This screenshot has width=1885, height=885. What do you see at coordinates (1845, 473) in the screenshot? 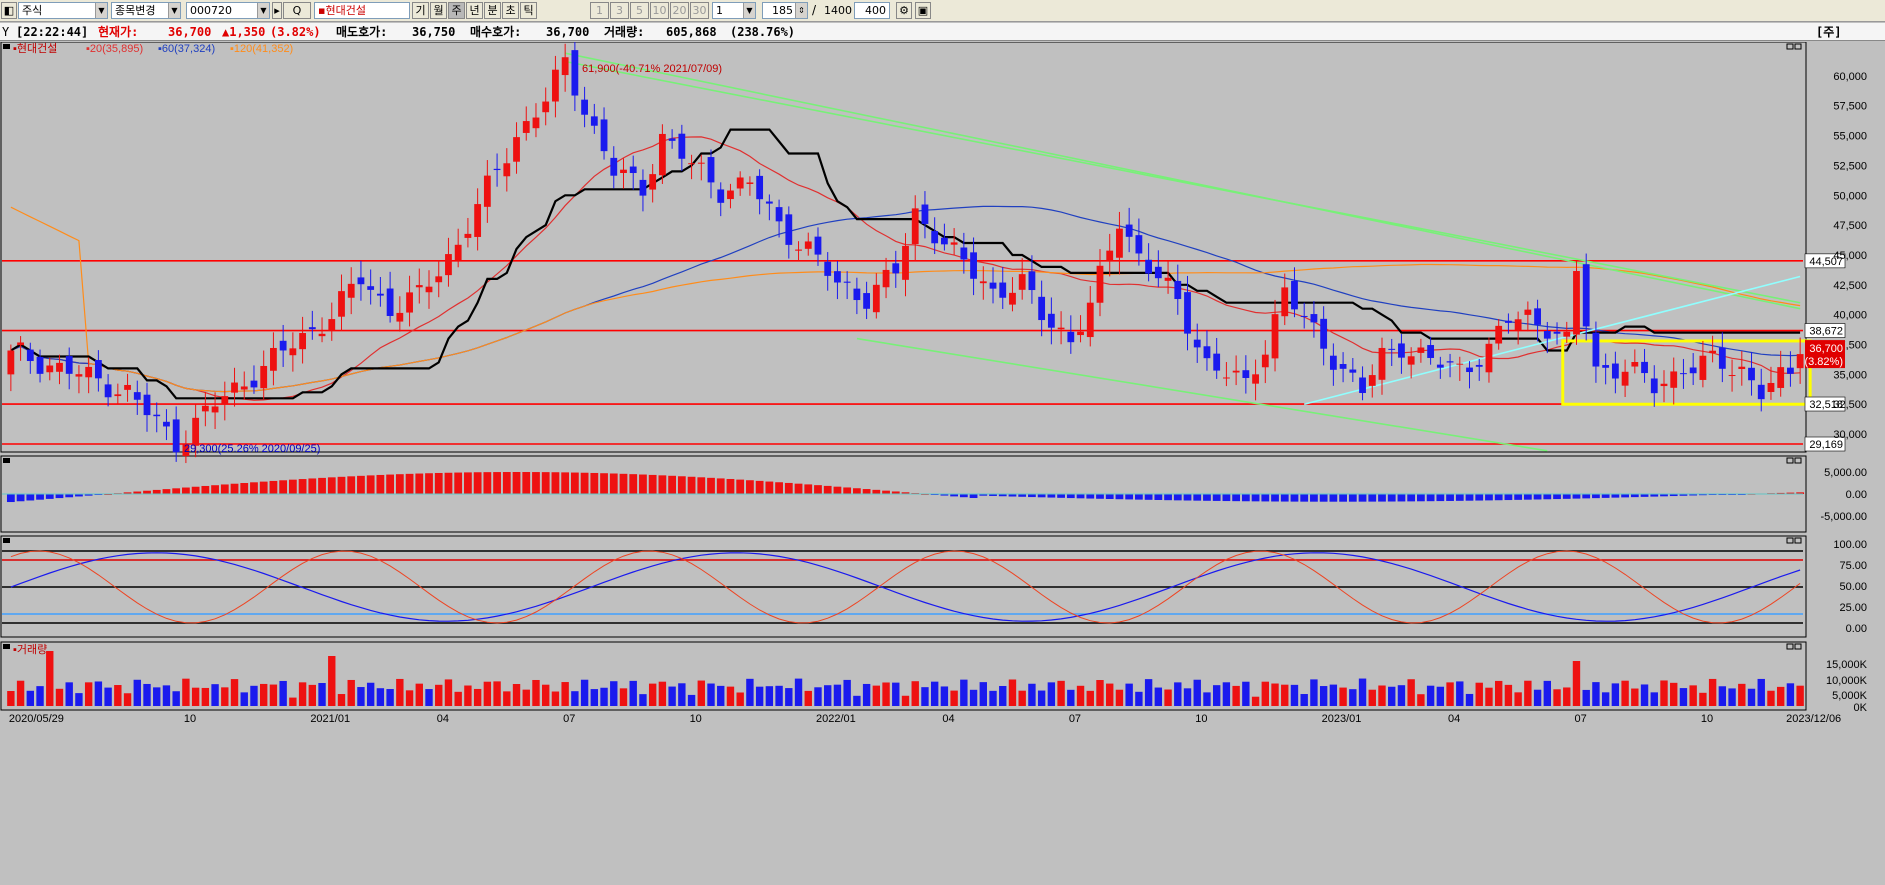
I see `macd-axis-tick: 5,000.00` at bounding box center [1845, 473].